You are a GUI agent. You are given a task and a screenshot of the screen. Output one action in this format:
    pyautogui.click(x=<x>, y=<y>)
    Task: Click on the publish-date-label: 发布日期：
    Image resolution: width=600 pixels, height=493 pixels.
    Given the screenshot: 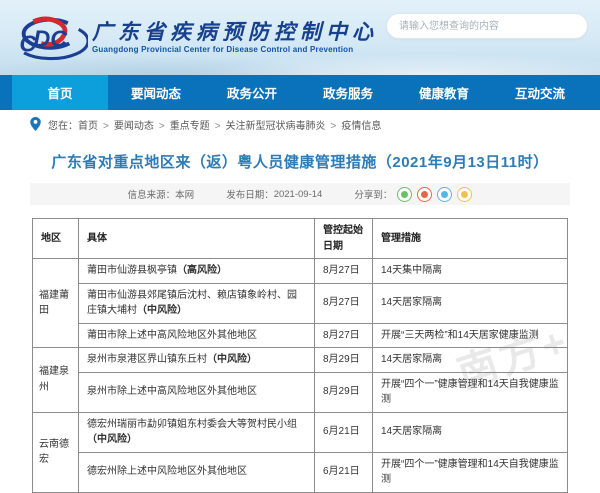 What is the action you would take?
    pyautogui.click(x=250, y=195)
    